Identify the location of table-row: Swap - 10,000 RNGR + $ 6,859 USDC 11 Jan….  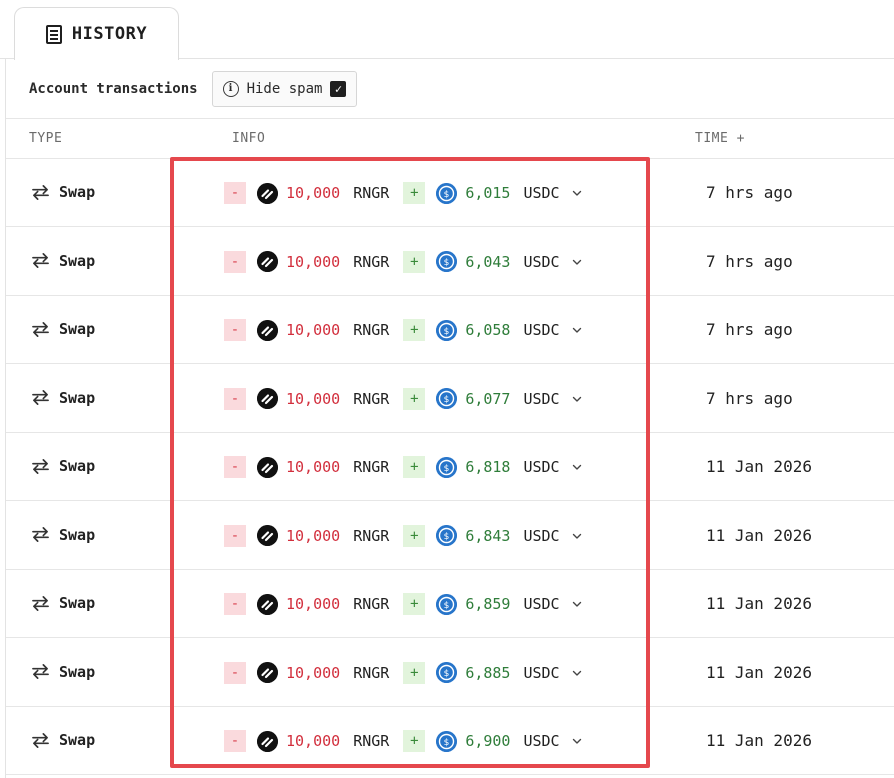
(450, 604).